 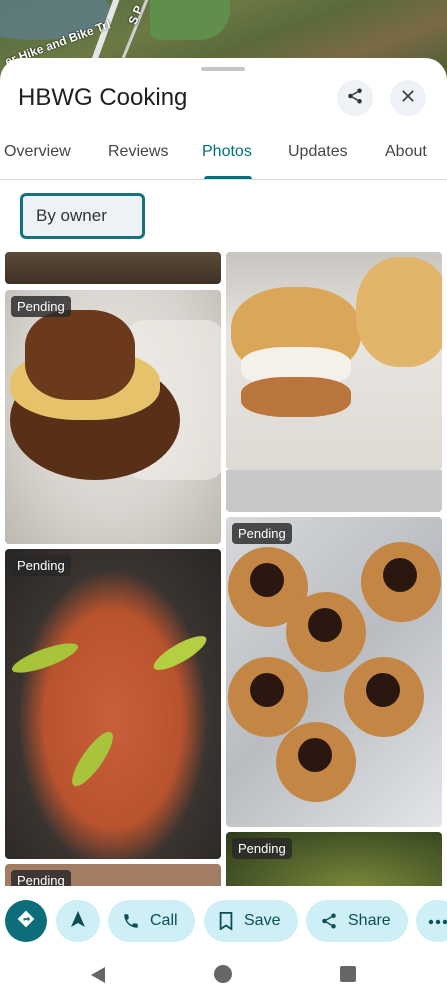 I want to click on place-title: HBWG Cooking, so click(x=103, y=97).